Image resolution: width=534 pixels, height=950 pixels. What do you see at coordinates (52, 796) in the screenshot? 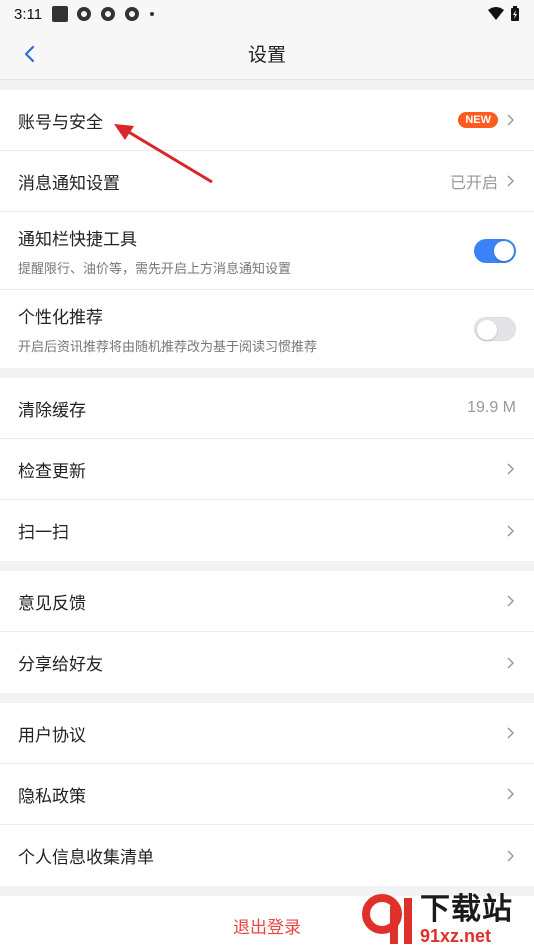
I see `privacy-policy-label: 隐私政策` at bounding box center [52, 796].